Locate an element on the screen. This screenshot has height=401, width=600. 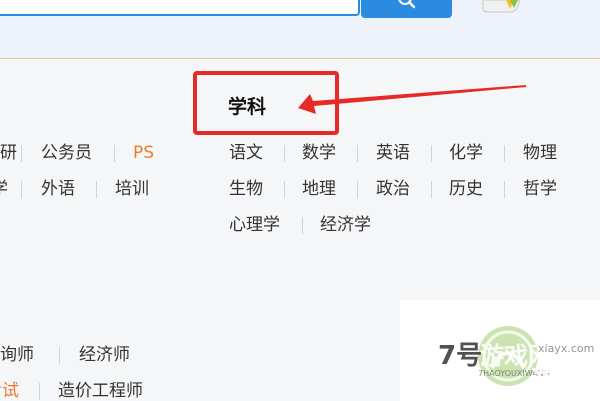
promo-icon is located at coordinates (501, 7).